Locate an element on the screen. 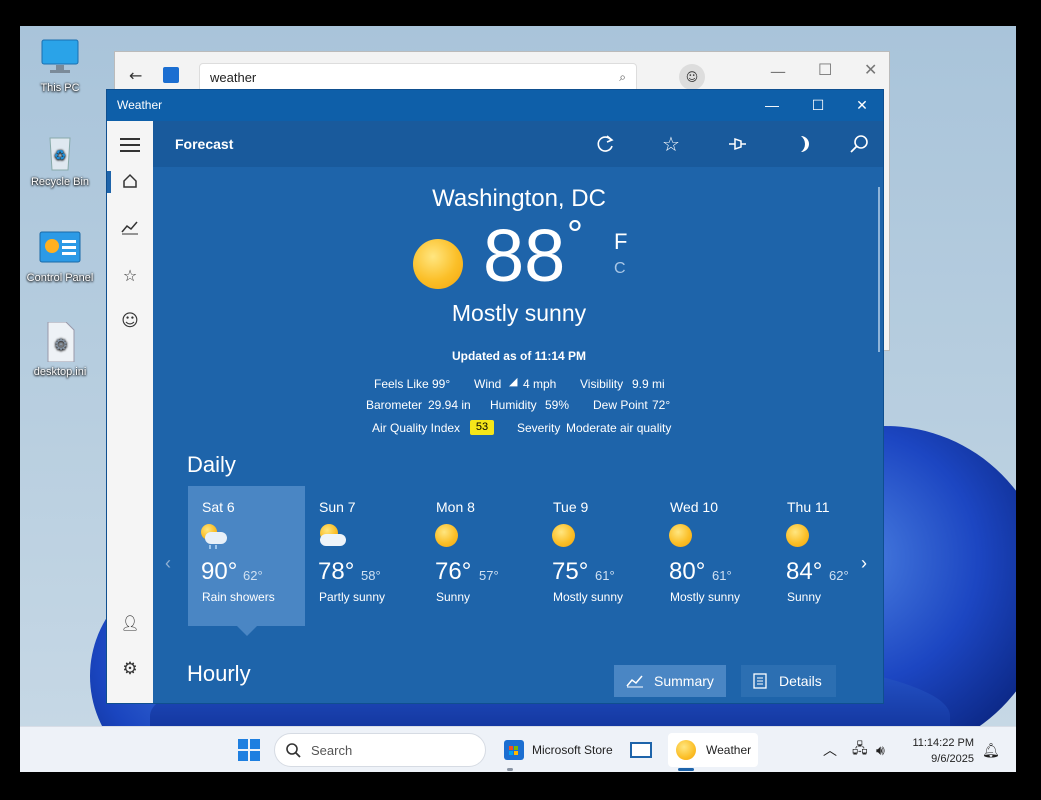 Image resolution: width=1041 pixels, height=800 pixels. day-name: Thu 11 is located at coordinates (808, 507).